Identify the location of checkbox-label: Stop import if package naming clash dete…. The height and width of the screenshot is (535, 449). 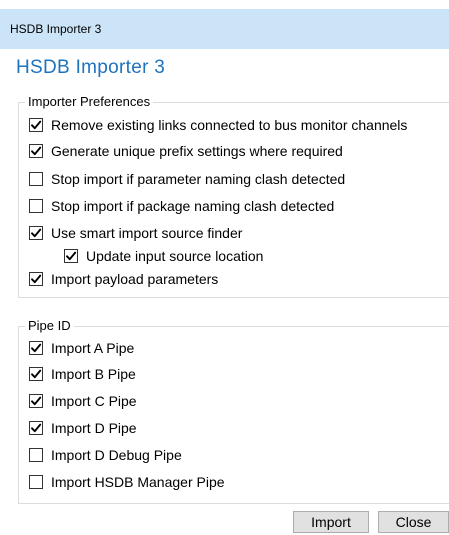
(193, 206).